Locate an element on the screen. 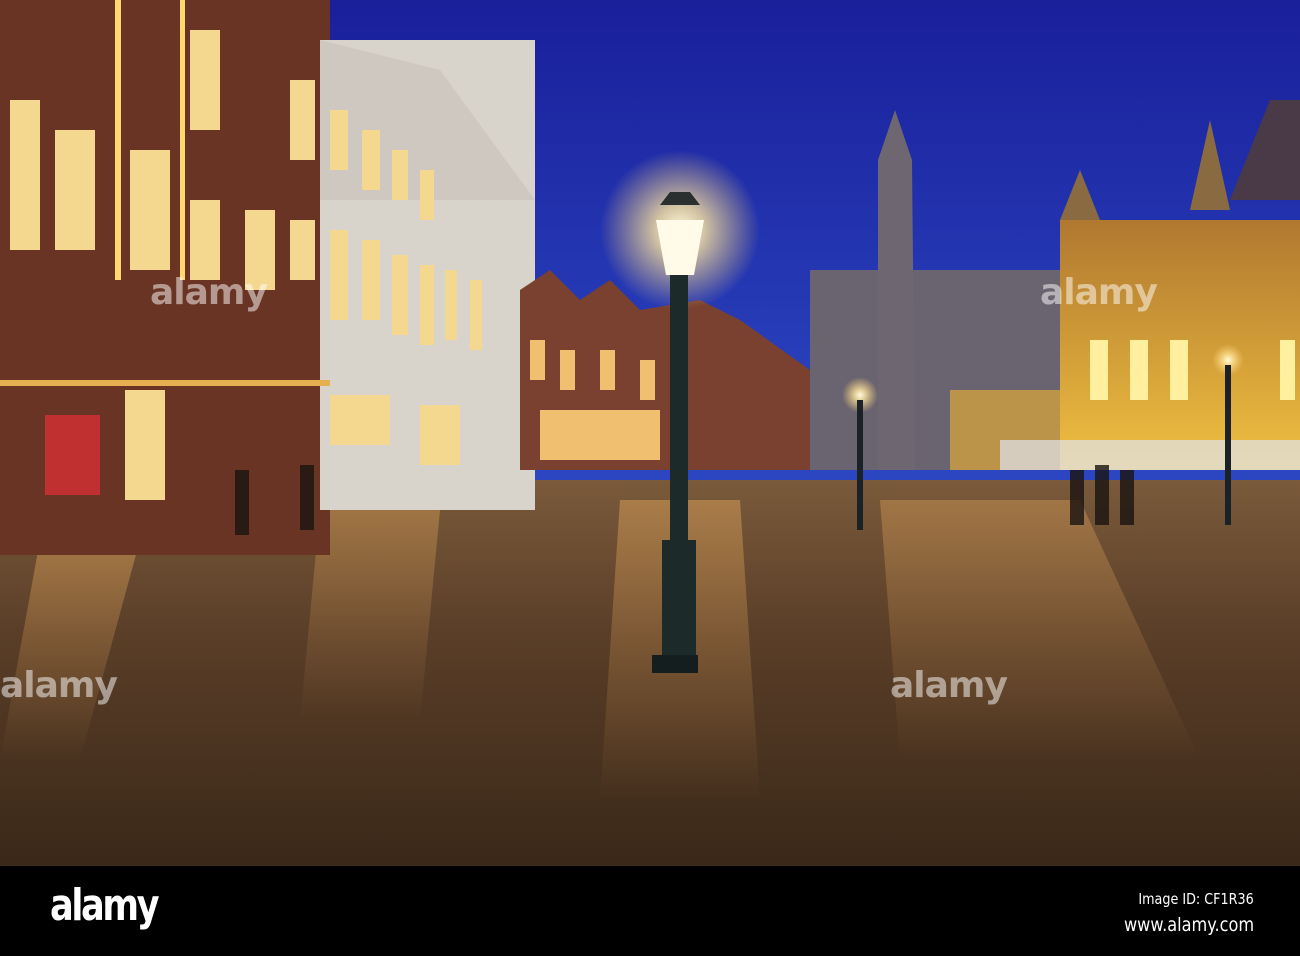  image-id: Image ID: CF1R36 is located at coordinates (1196, 899).